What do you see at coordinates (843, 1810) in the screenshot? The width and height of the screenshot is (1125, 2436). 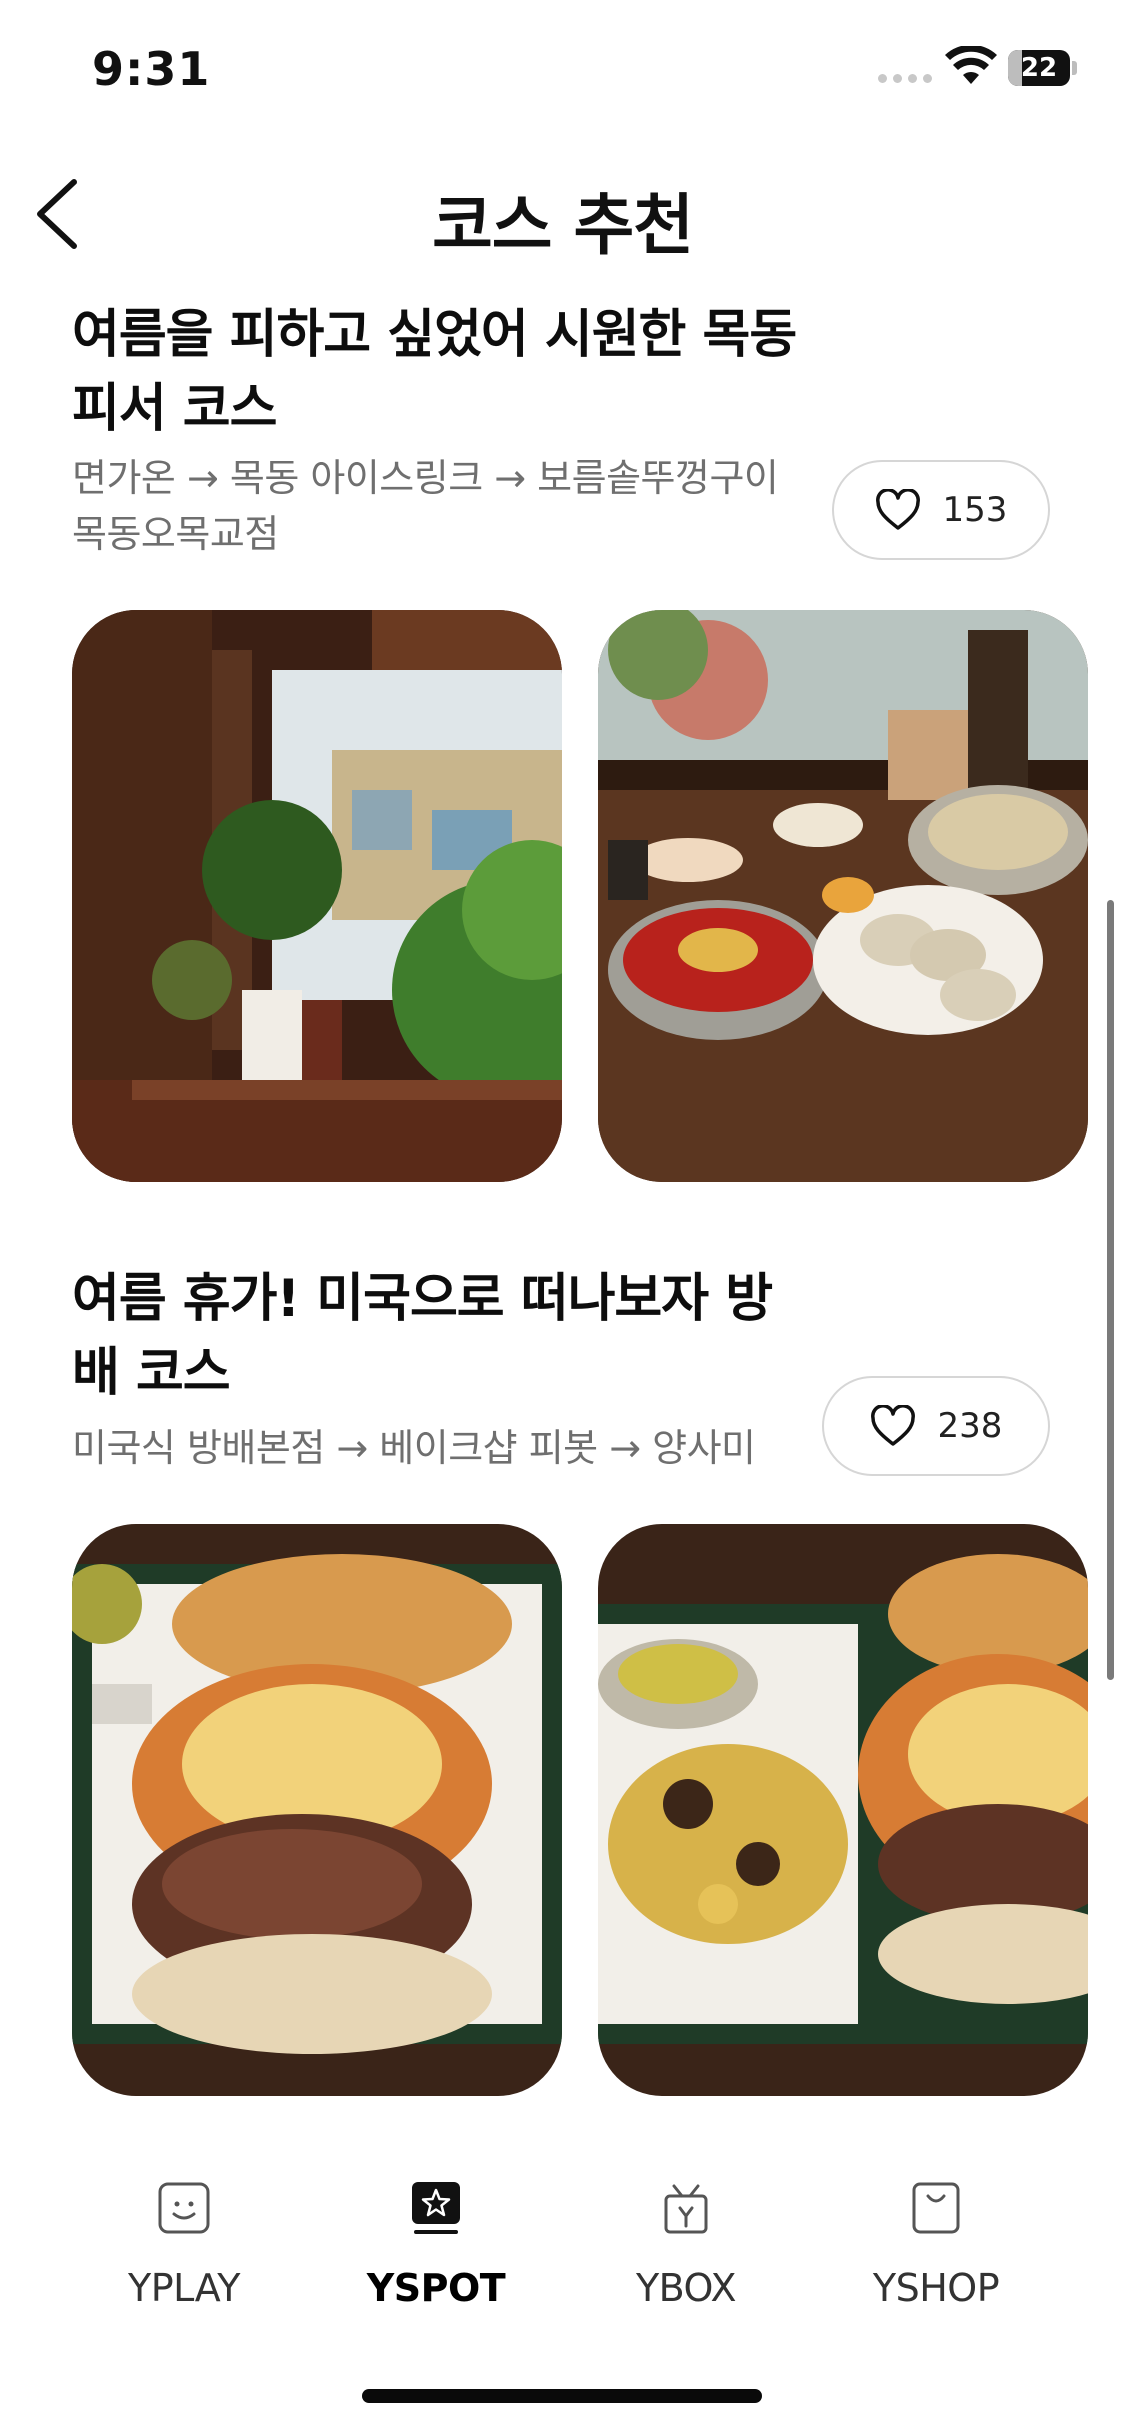 I see `burger-potatoes-tray-photo` at bounding box center [843, 1810].